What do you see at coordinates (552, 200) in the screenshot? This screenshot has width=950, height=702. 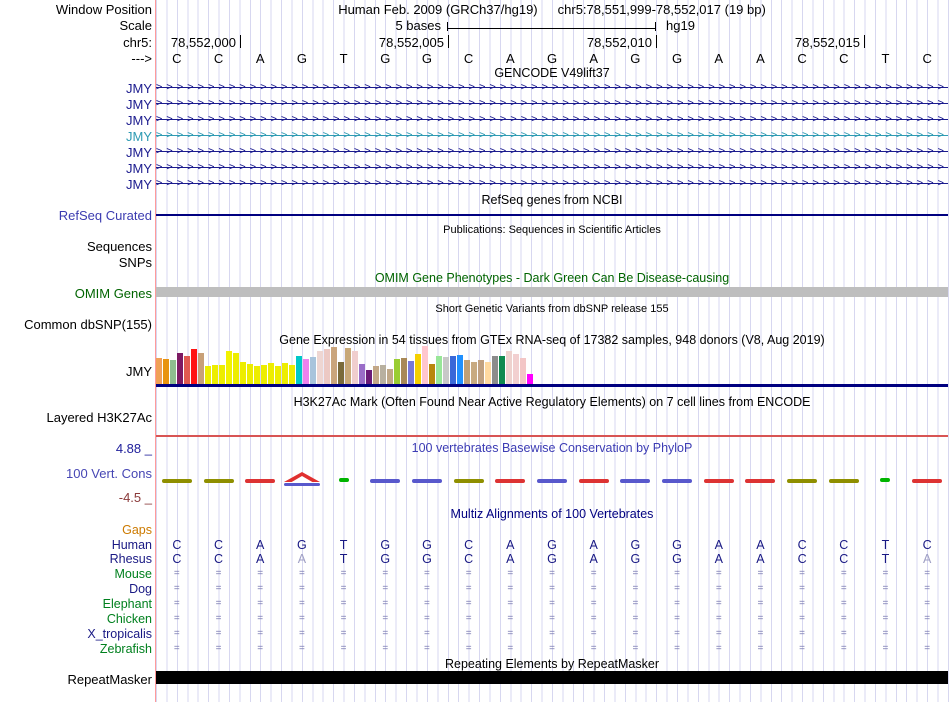 I see `refseq-title: RefSeq genes from NCBI` at bounding box center [552, 200].